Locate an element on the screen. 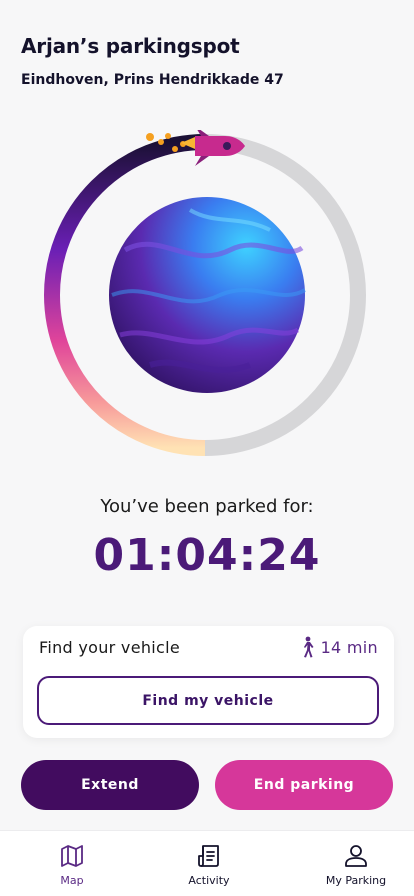  parked-duration-timer: 01:04:24 is located at coordinates (207, 555).